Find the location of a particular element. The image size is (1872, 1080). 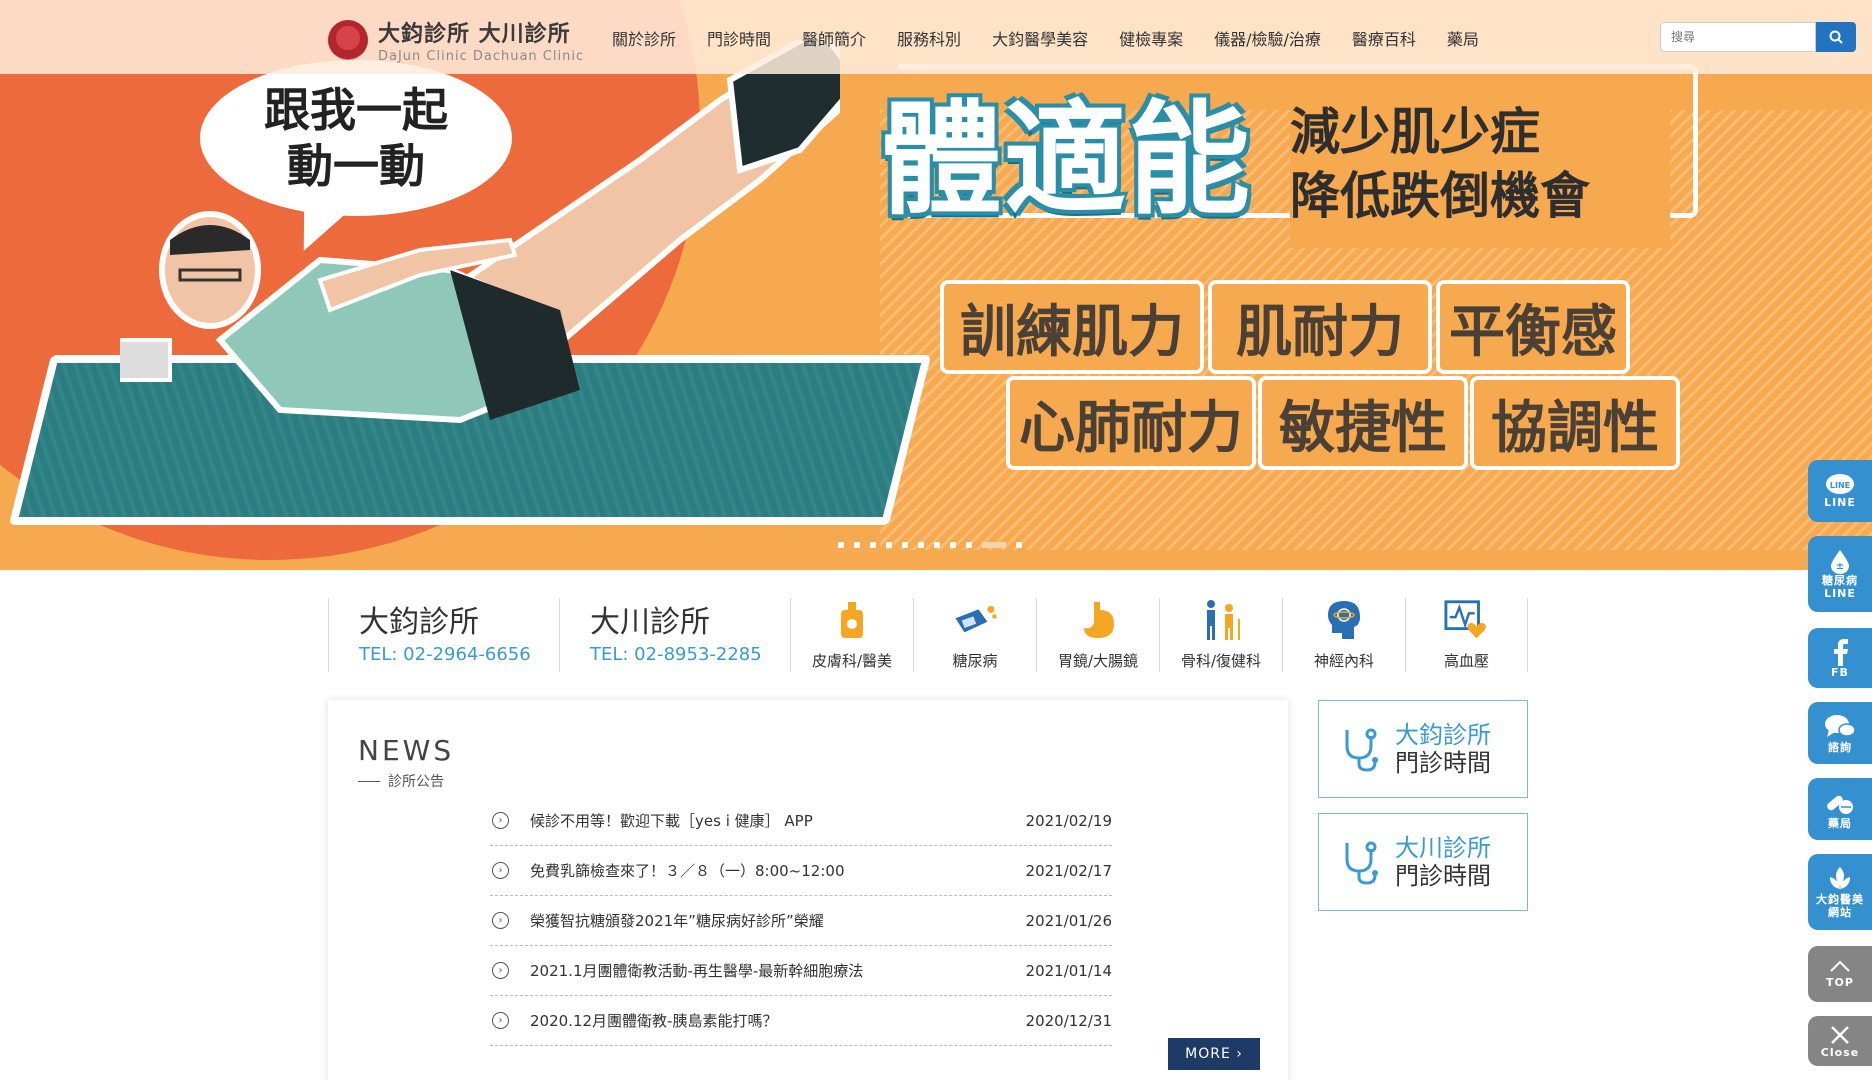

side-pharmacy-button: 藥局 is located at coordinates (1840, 809).